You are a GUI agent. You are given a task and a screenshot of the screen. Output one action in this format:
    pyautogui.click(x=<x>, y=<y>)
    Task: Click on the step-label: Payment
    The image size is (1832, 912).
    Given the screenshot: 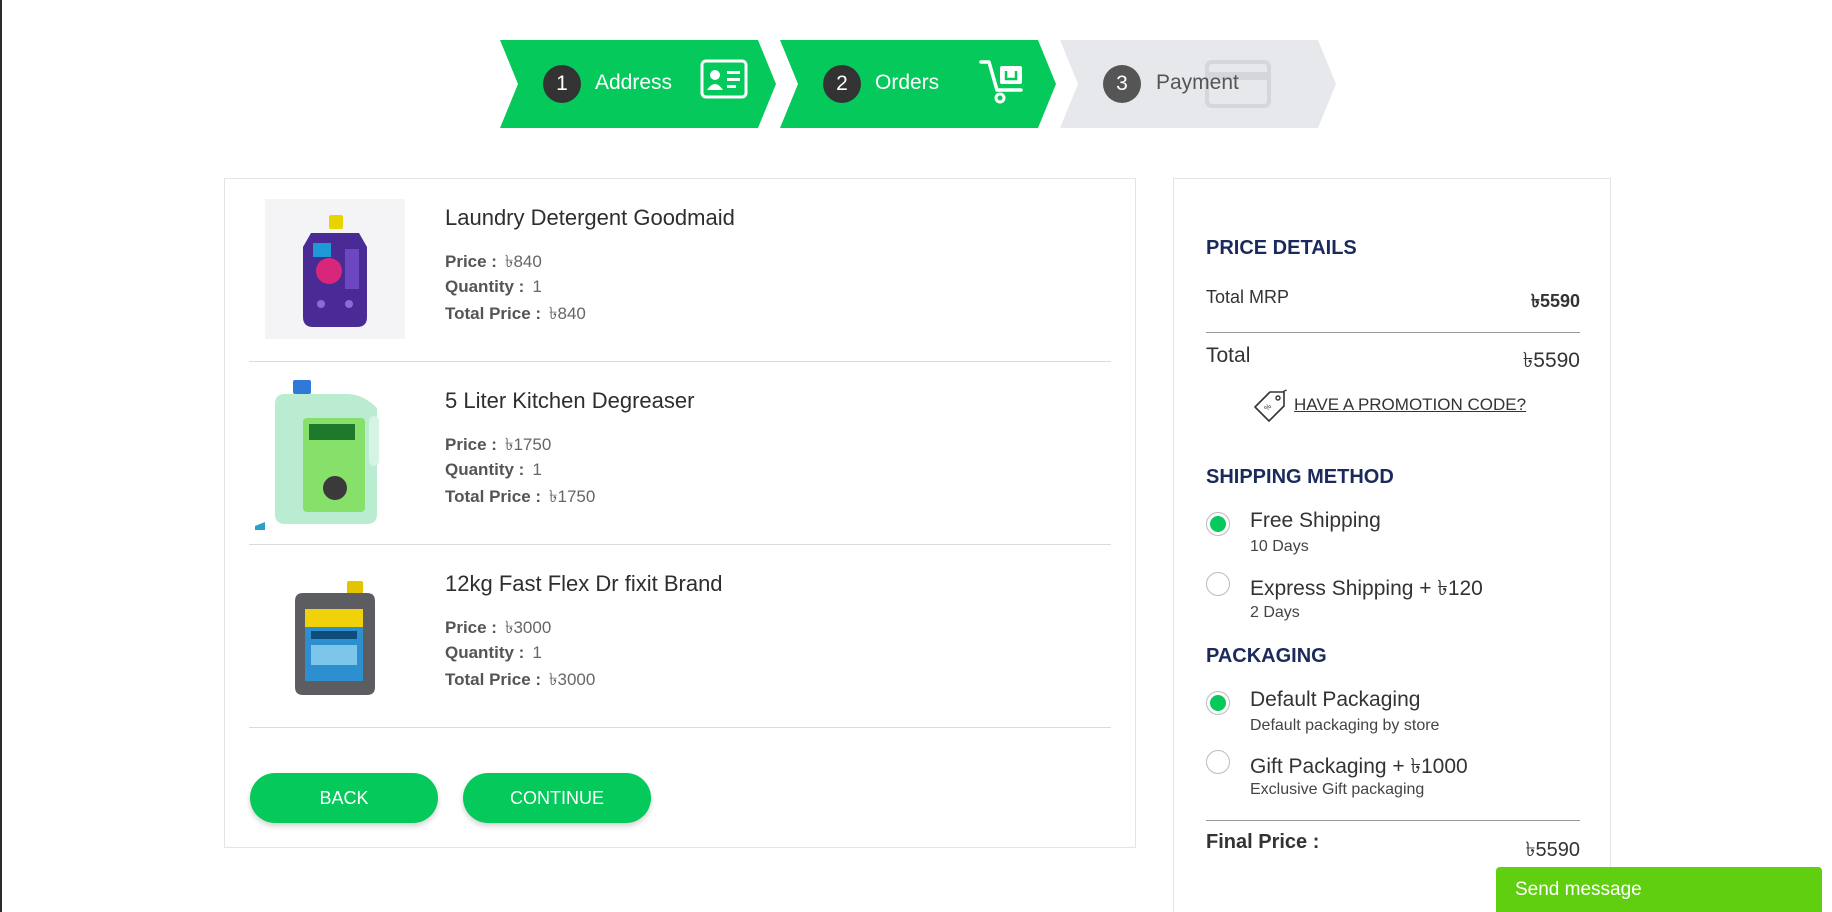 What is the action you would take?
    pyautogui.click(x=1197, y=82)
    